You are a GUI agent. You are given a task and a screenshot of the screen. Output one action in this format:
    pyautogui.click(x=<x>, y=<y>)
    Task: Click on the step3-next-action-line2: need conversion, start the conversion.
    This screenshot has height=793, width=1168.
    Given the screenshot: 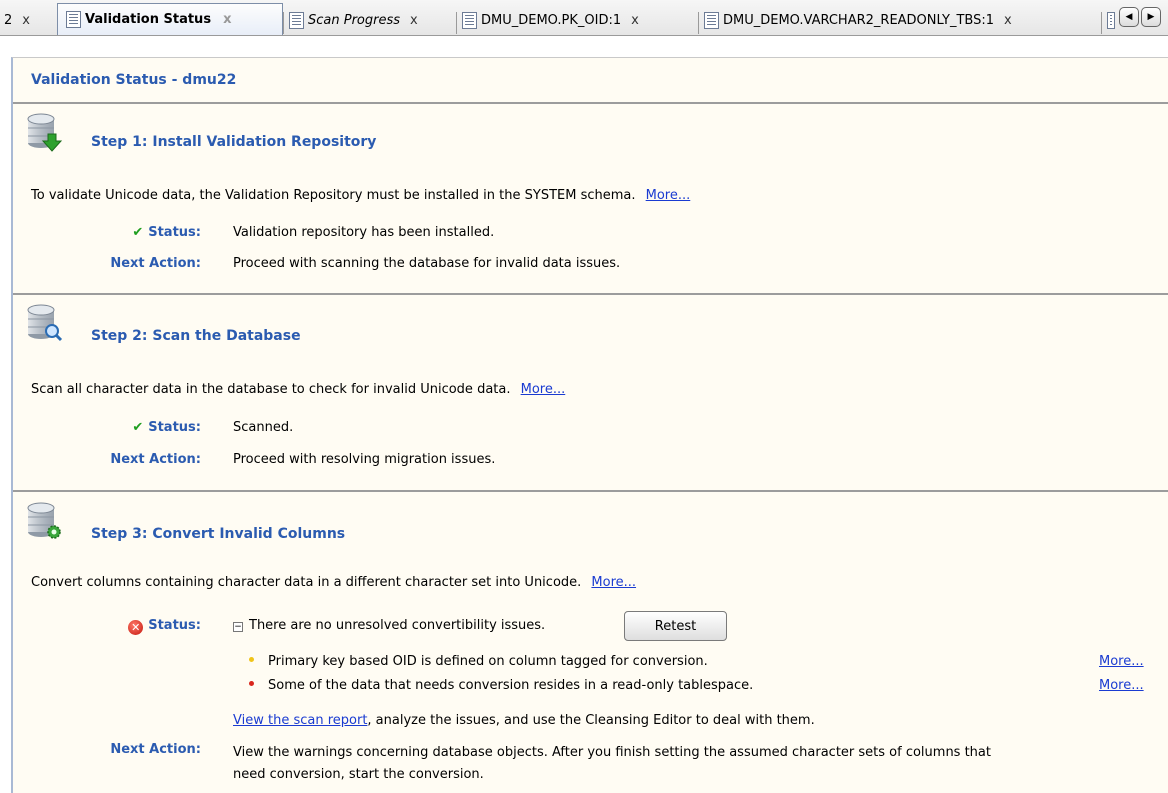 What is the action you would take?
    pyautogui.click(x=358, y=774)
    